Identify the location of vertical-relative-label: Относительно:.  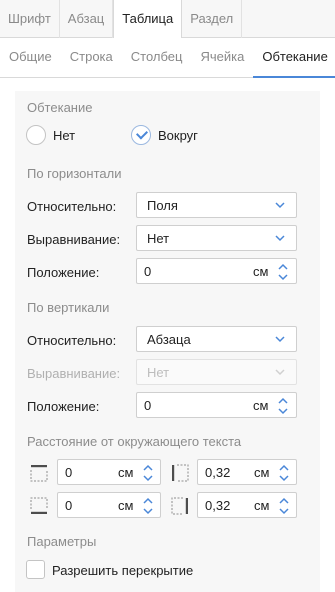
(72, 340).